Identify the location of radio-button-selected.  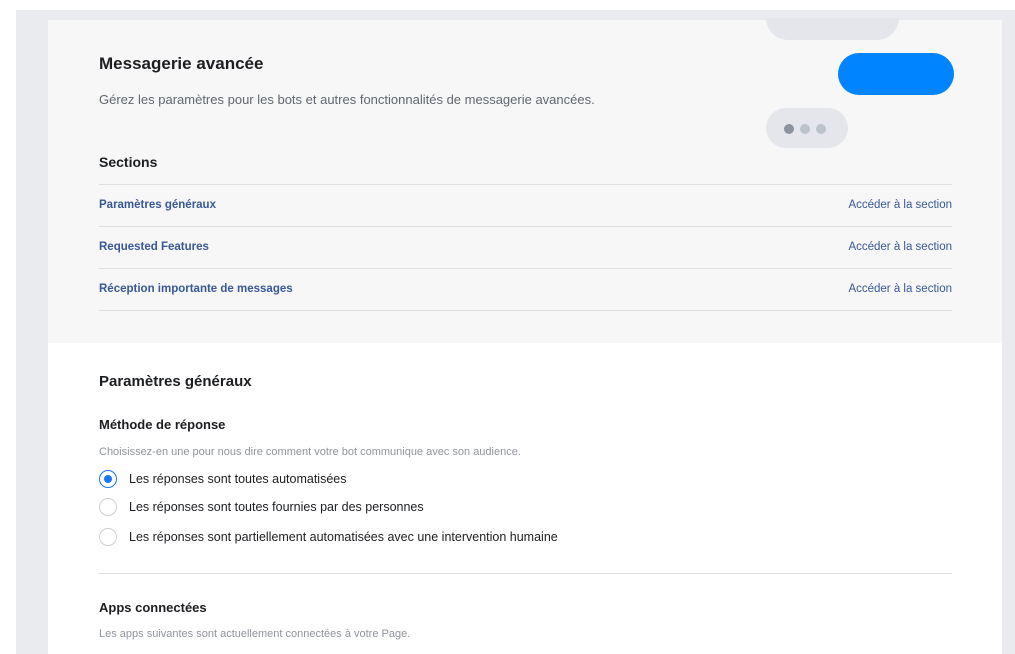
(108, 479).